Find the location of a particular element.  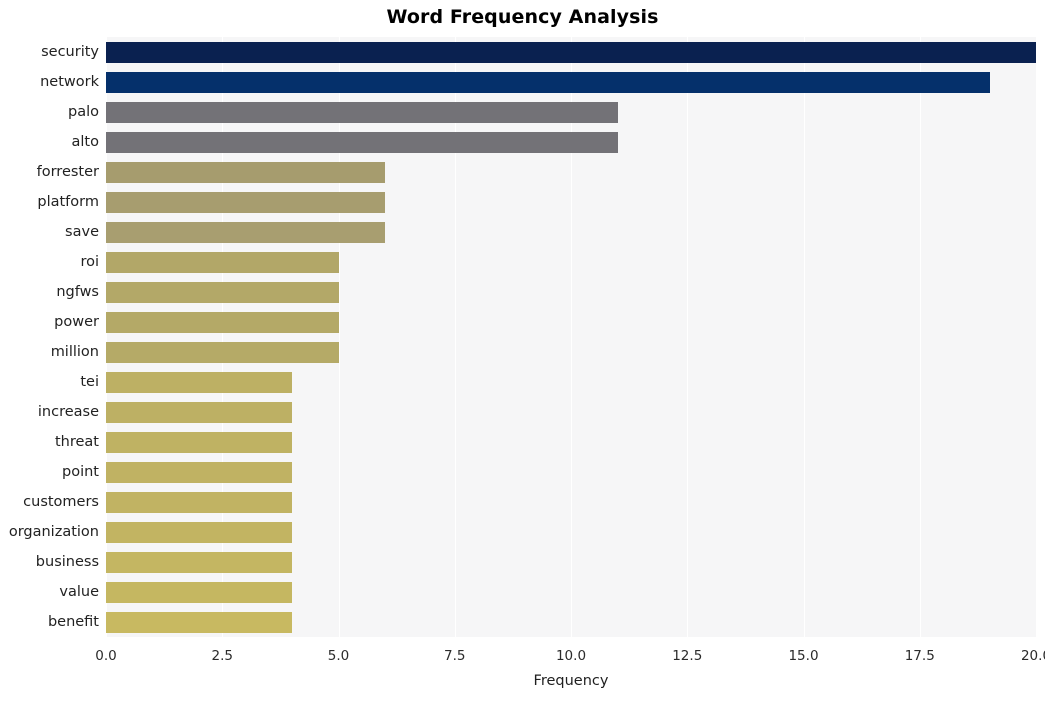

x-axis-tick-labels: 0.0 2.5 5.0 7.5 10.0 12.5 15.0 17.5 20.0 is located at coordinates (522, 660).